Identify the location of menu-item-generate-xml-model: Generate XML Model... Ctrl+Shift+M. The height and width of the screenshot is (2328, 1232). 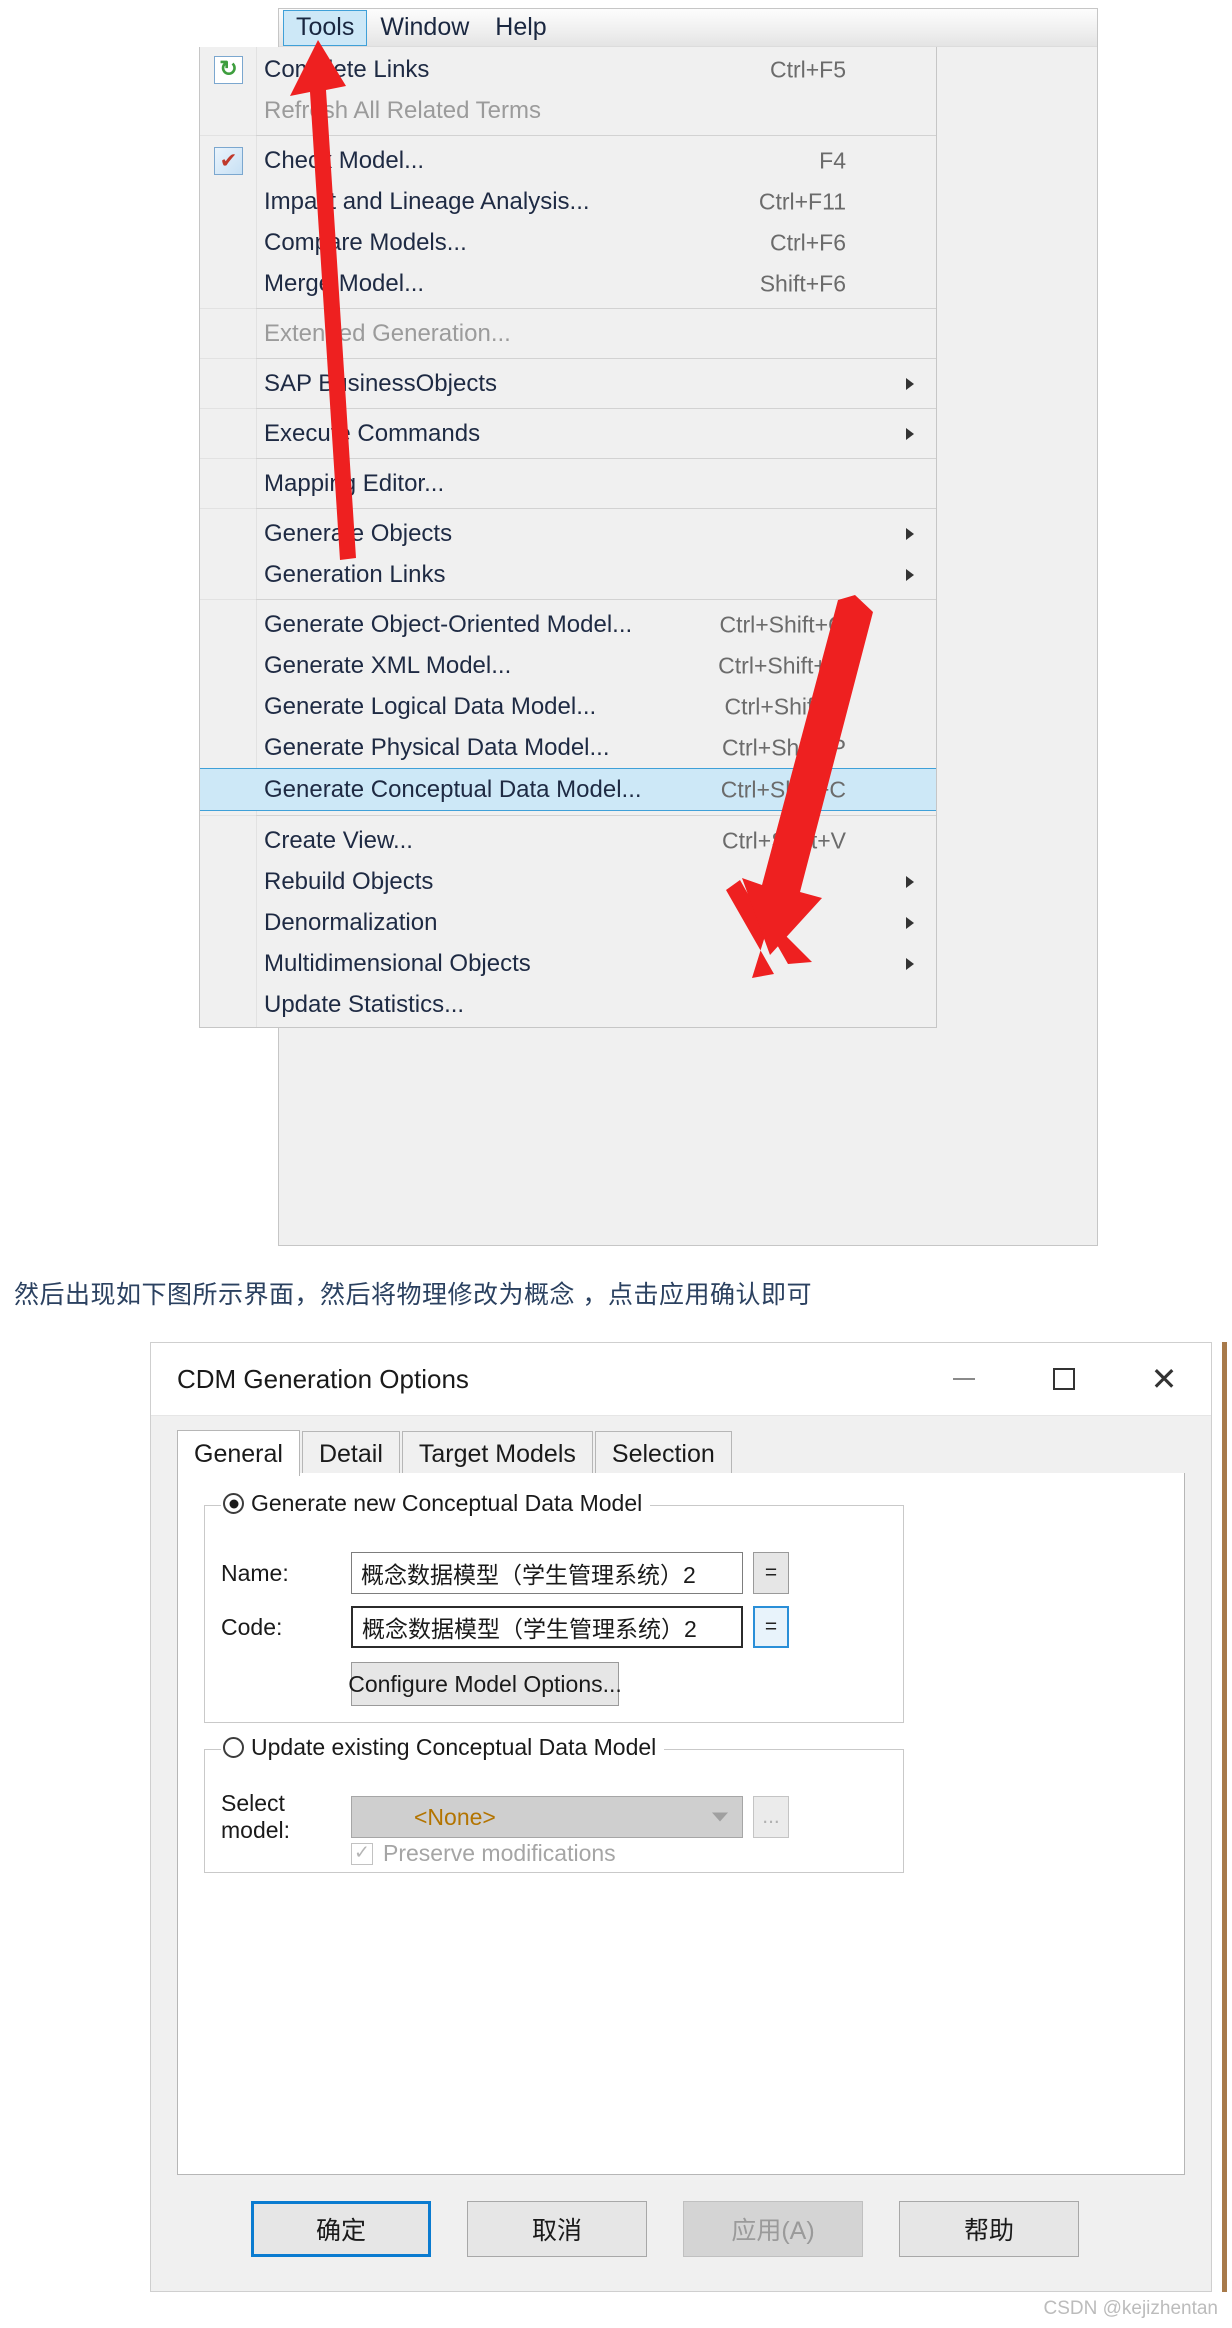
(568, 665).